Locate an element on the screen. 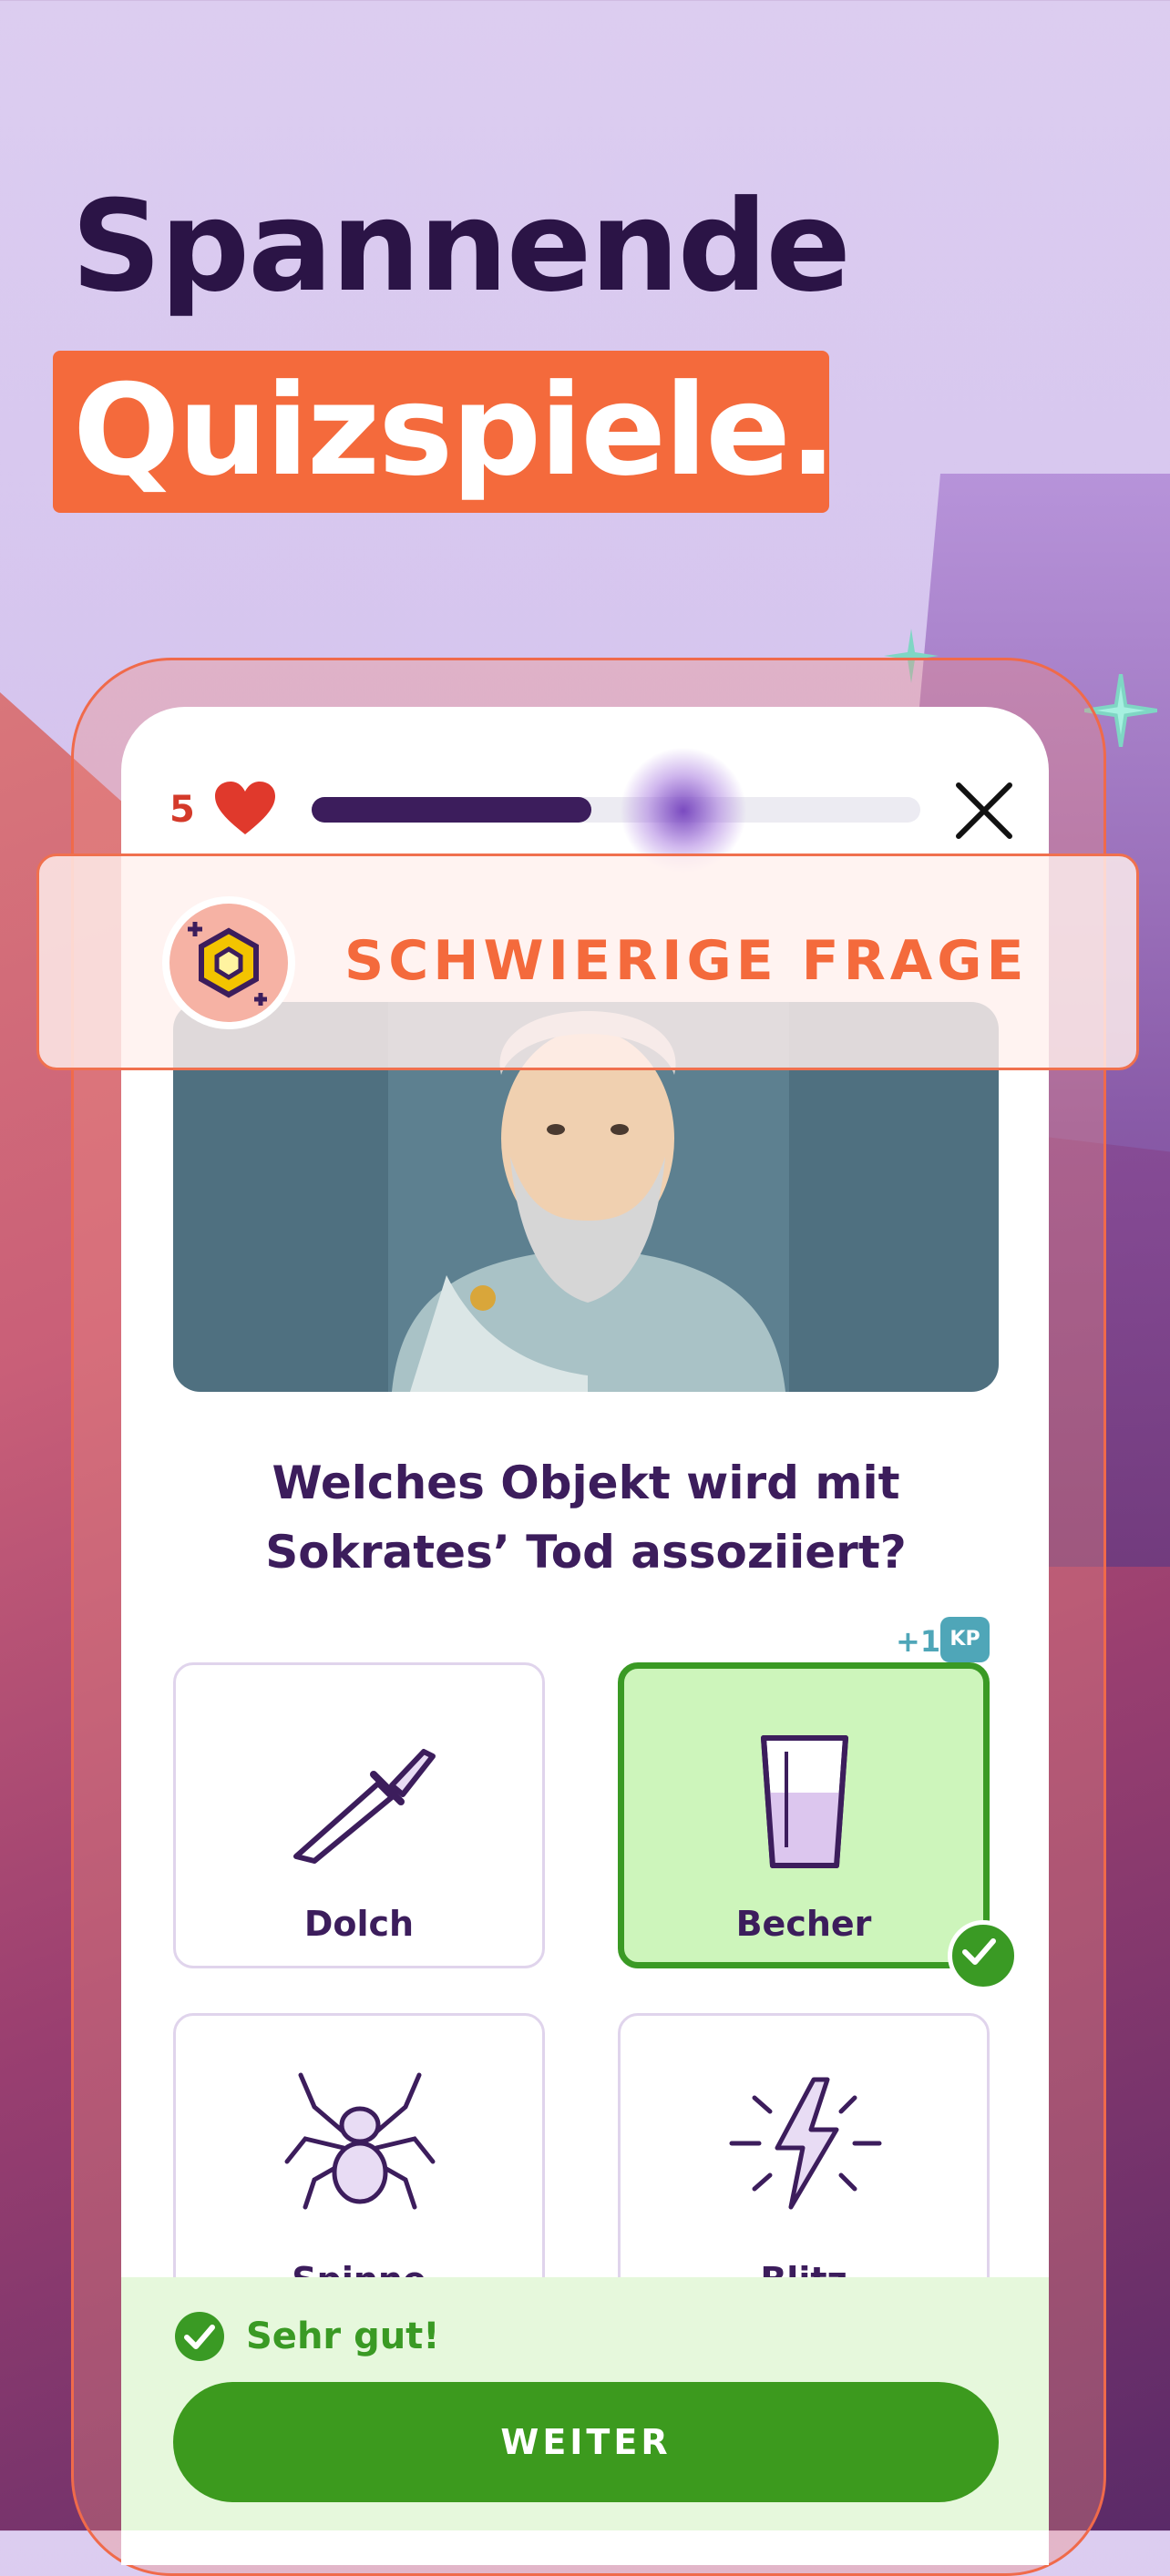 The image size is (1170, 2576). answer-option-blitz: Blitz is located at coordinates (804, 2166).